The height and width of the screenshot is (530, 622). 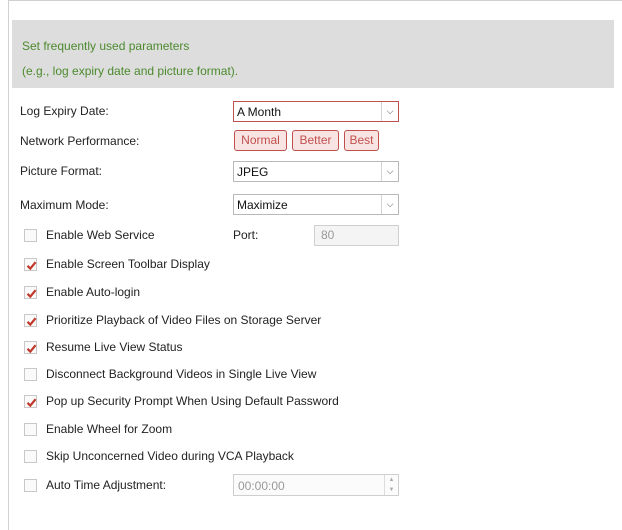 What do you see at coordinates (260, 140) in the screenshot?
I see `network-normal-button: Normal` at bounding box center [260, 140].